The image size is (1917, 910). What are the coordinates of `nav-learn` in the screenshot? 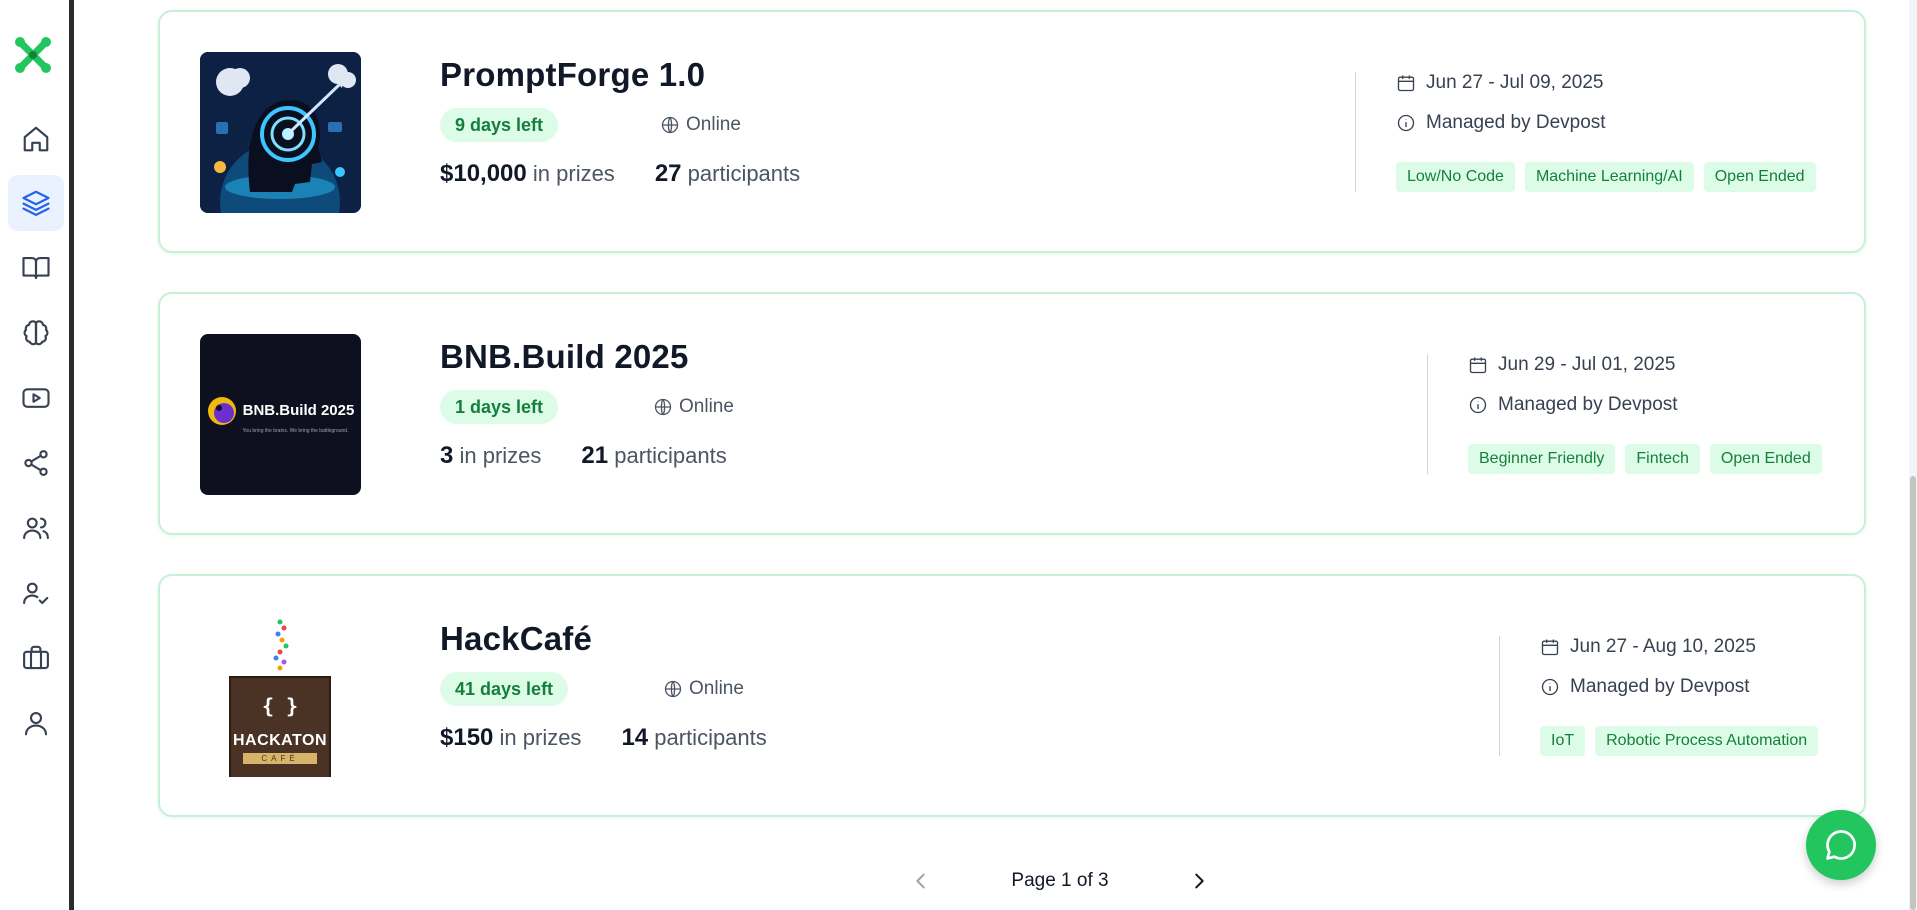 It's located at (36, 268).